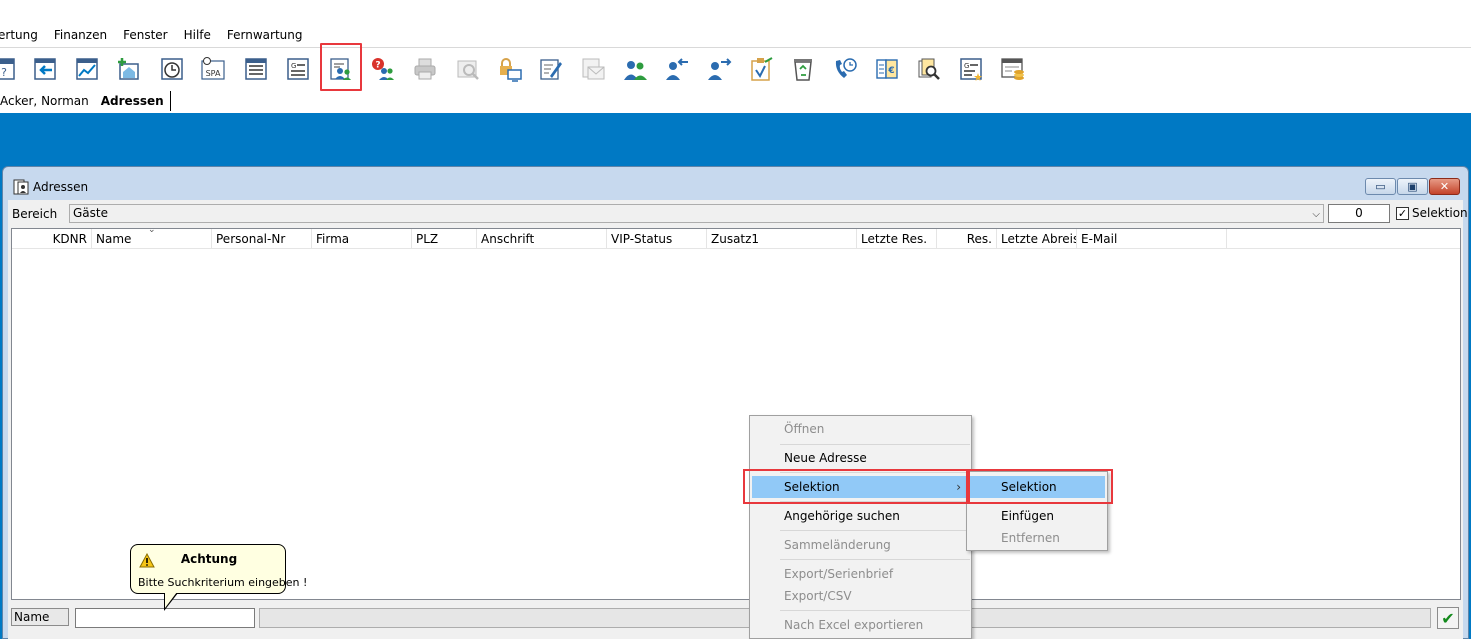  What do you see at coordinates (341, 67) in the screenshot?
I see `toolbar-highlight-box` at bounding box center [341, 67].